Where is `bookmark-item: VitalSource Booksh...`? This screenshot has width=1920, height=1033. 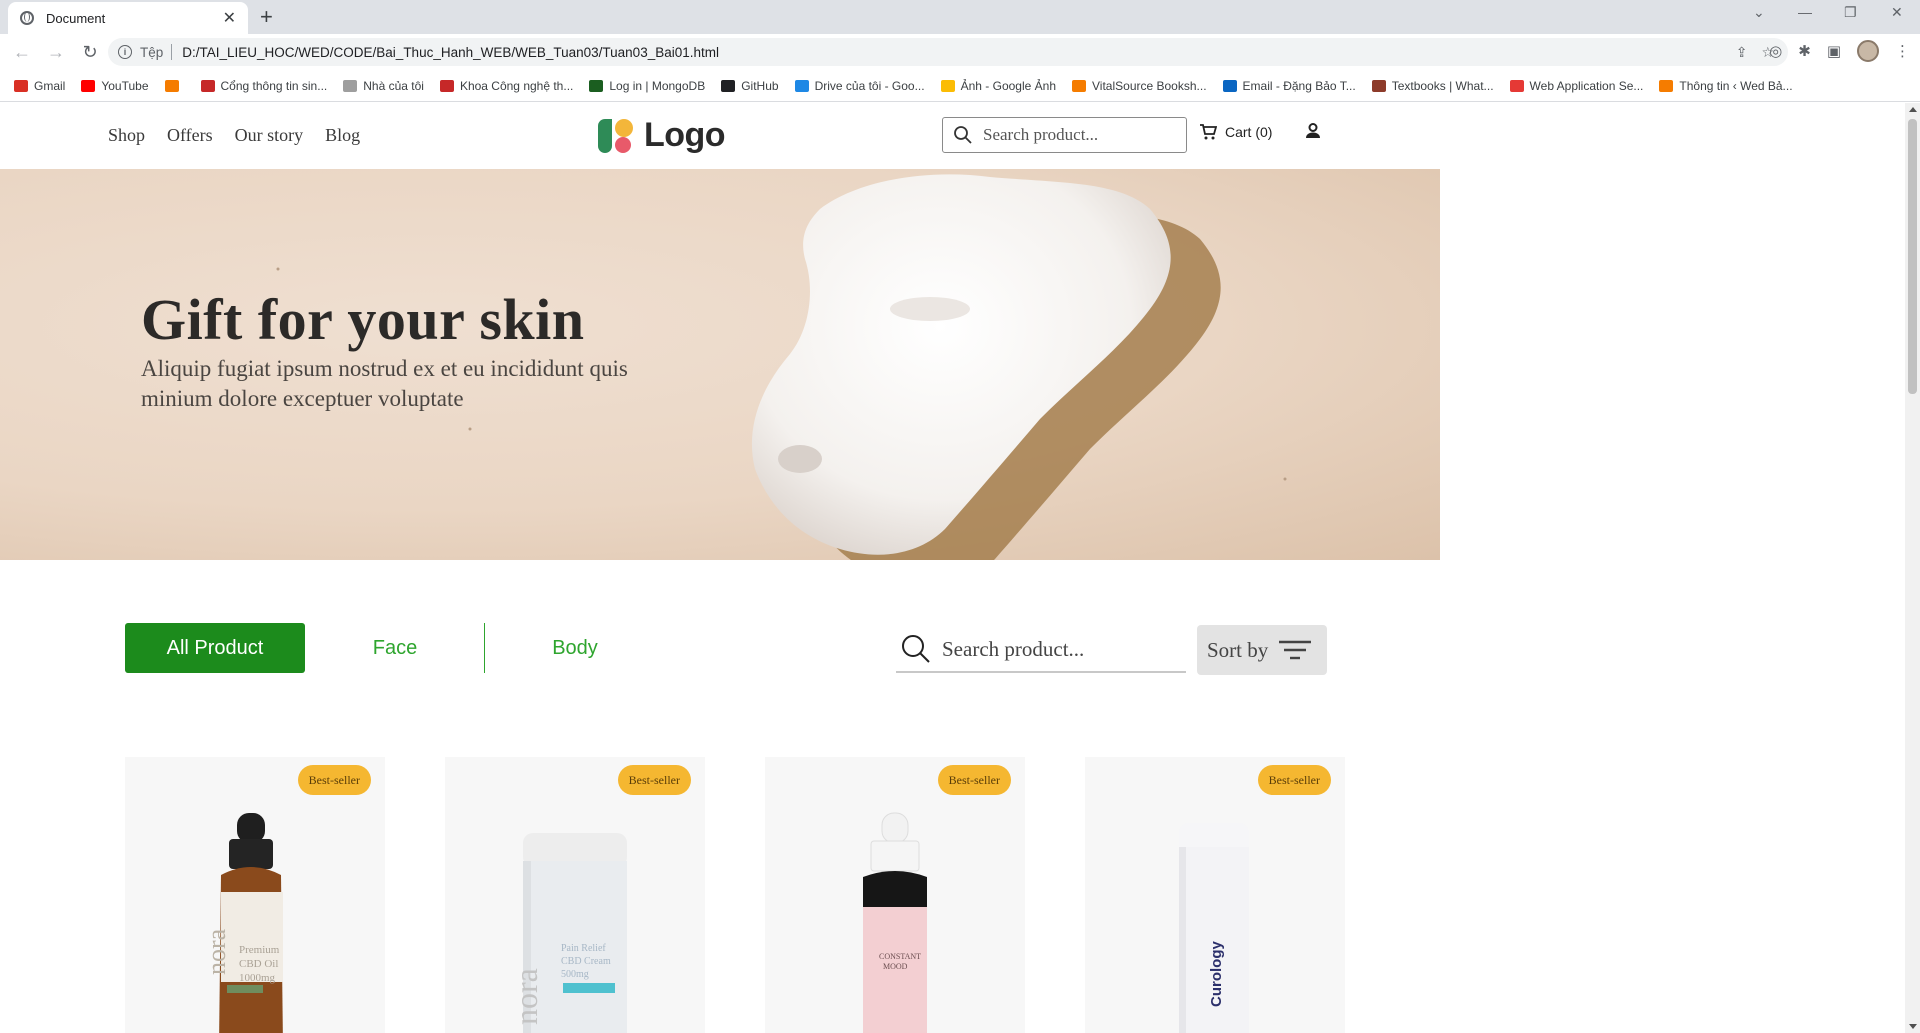
bookmark-item: VitalSource Booksh... is located at coordinates (1139, 86).